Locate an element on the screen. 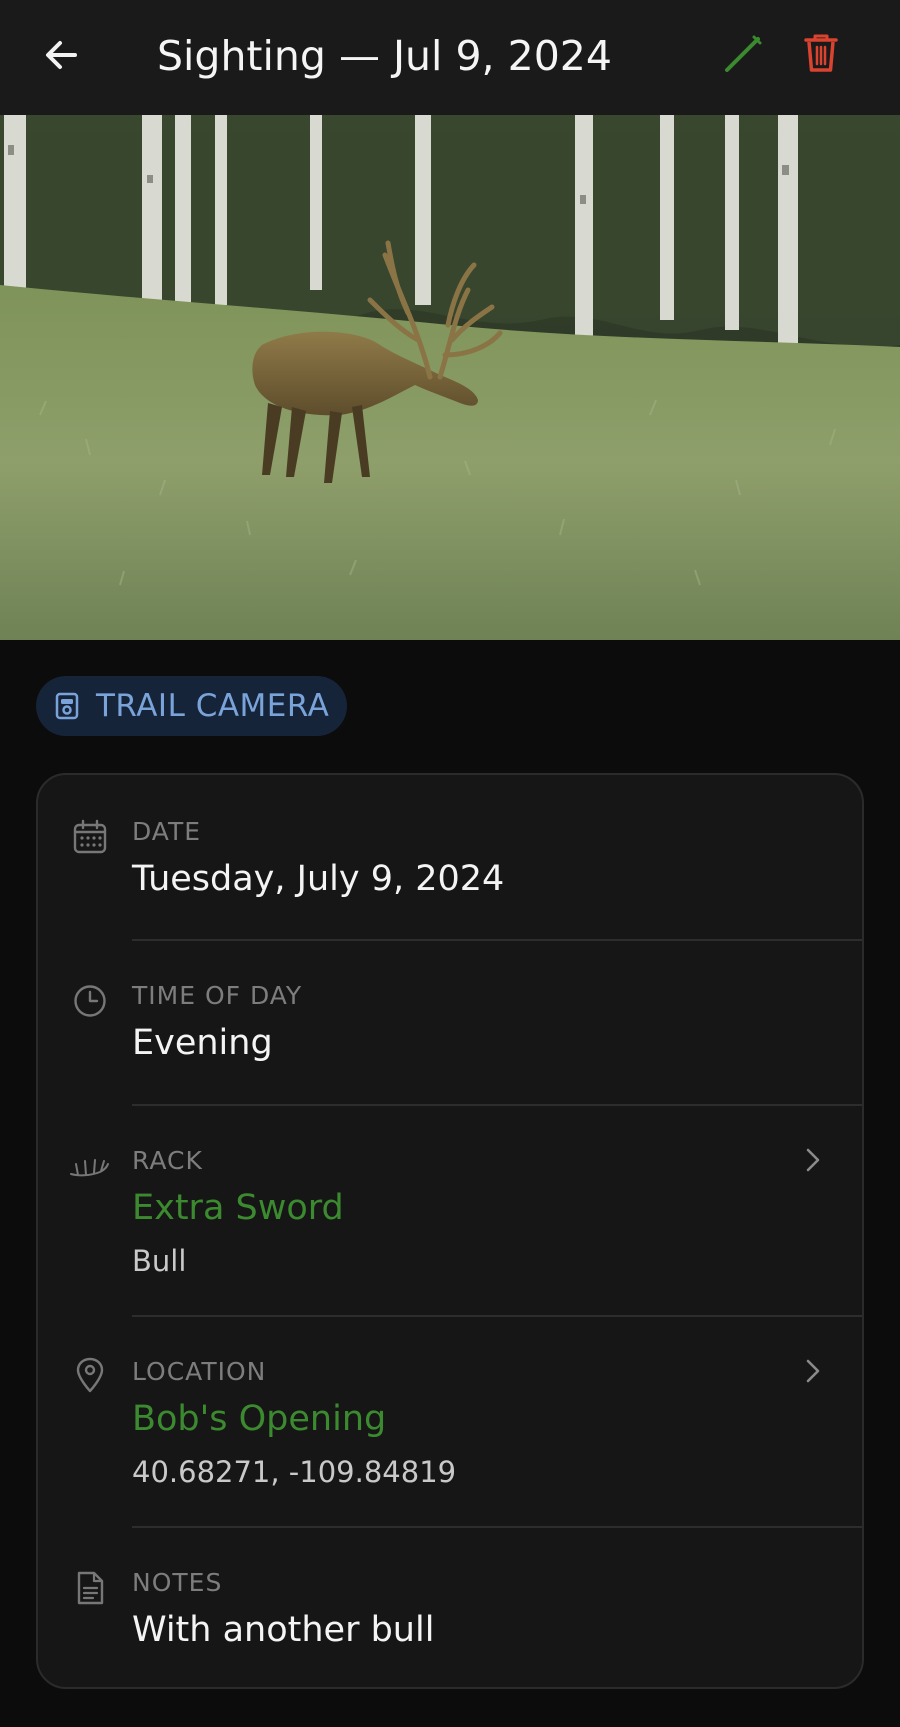  edit-button is located at coordinates (743, 53).